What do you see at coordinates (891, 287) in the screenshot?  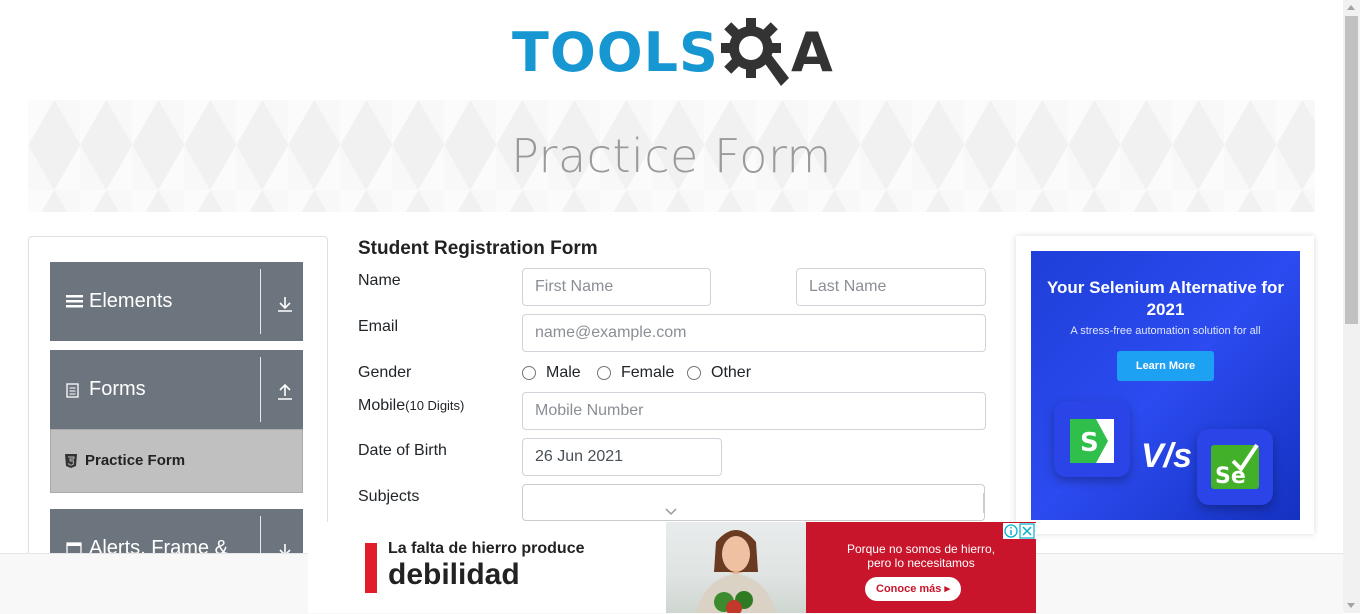 I see `last-name-input` at bounding box center [891, 287].